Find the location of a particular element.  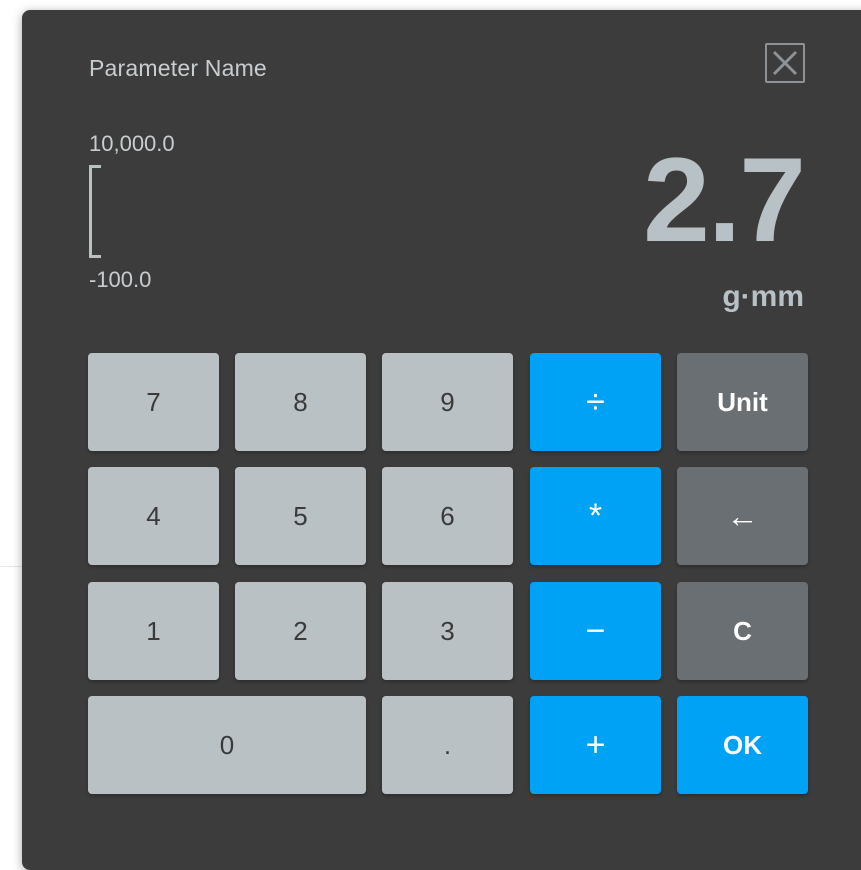

ok-button: OK is located at coordinates (742, 745).